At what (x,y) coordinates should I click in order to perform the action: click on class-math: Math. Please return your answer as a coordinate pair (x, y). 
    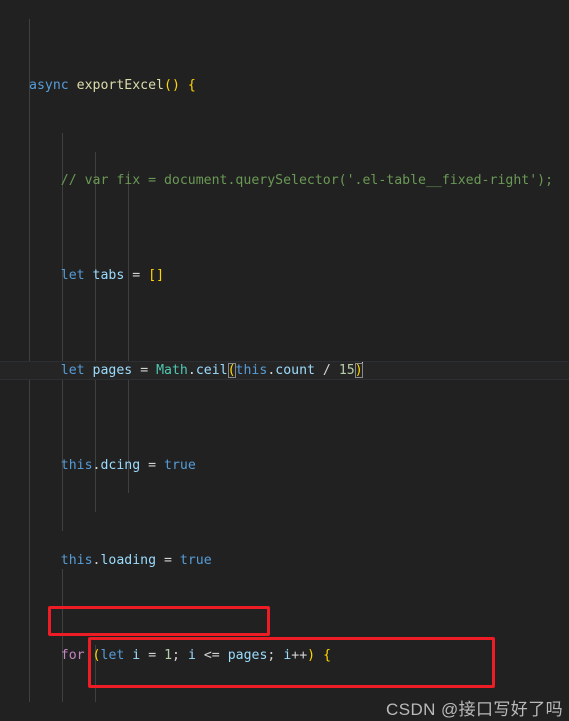
    Looking at the image, I should click on (172, 370).